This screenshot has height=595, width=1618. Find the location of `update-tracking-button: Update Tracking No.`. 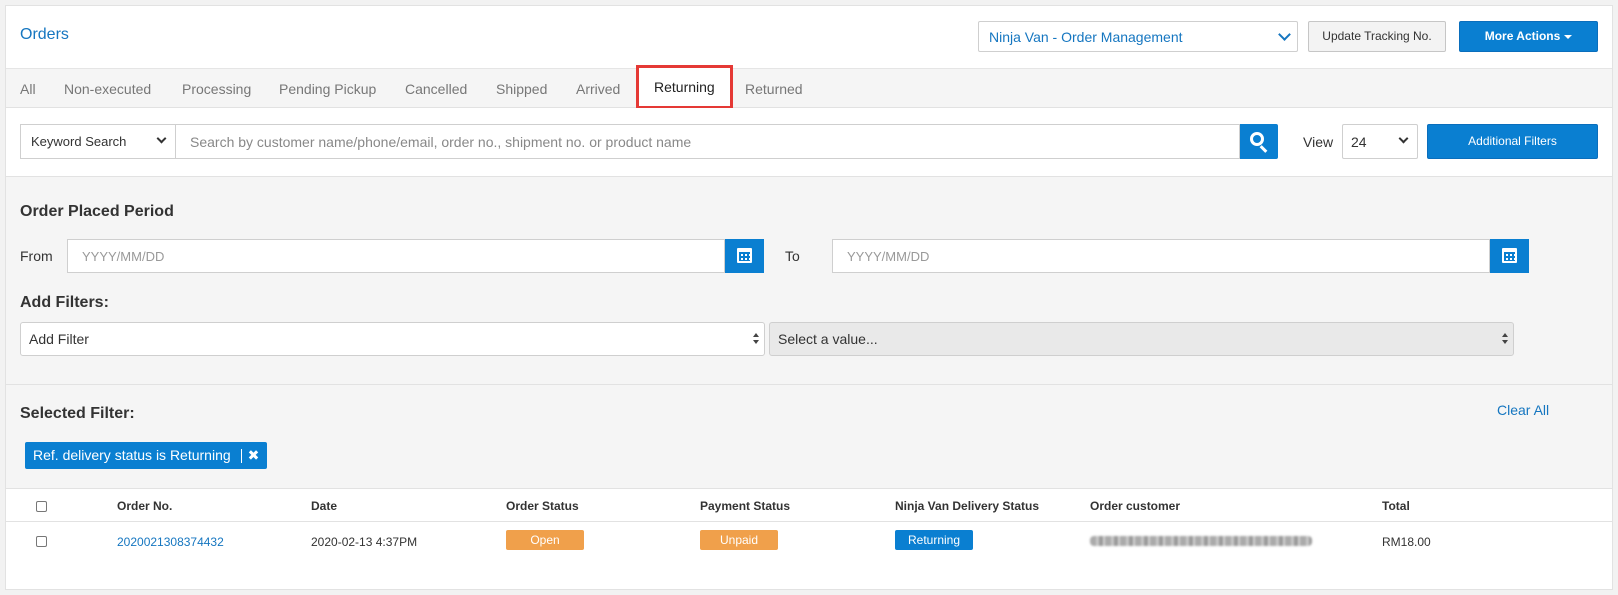

update-tracking-button: Update Tracking No. is located at coordinates (1377, 36).